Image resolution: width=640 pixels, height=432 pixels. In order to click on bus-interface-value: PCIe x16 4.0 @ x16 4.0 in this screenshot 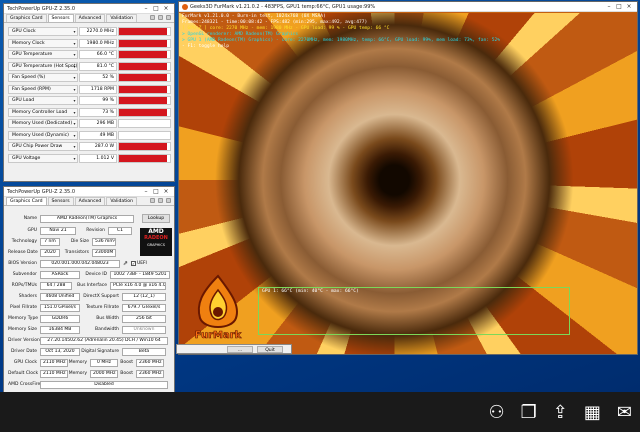, I will do `click(138, 285)`.